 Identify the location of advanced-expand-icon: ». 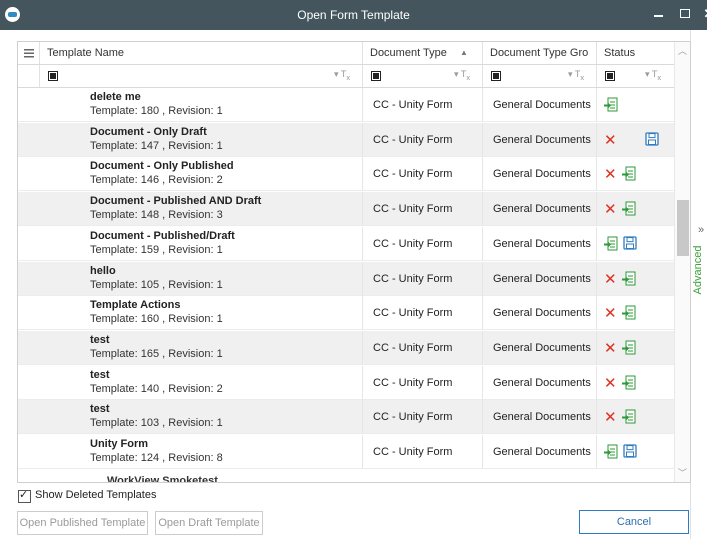
(701, 230).